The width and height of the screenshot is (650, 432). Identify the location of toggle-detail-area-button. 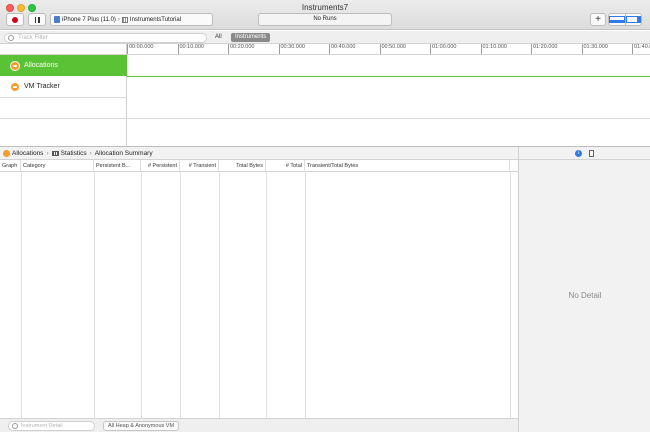
(617, 19).